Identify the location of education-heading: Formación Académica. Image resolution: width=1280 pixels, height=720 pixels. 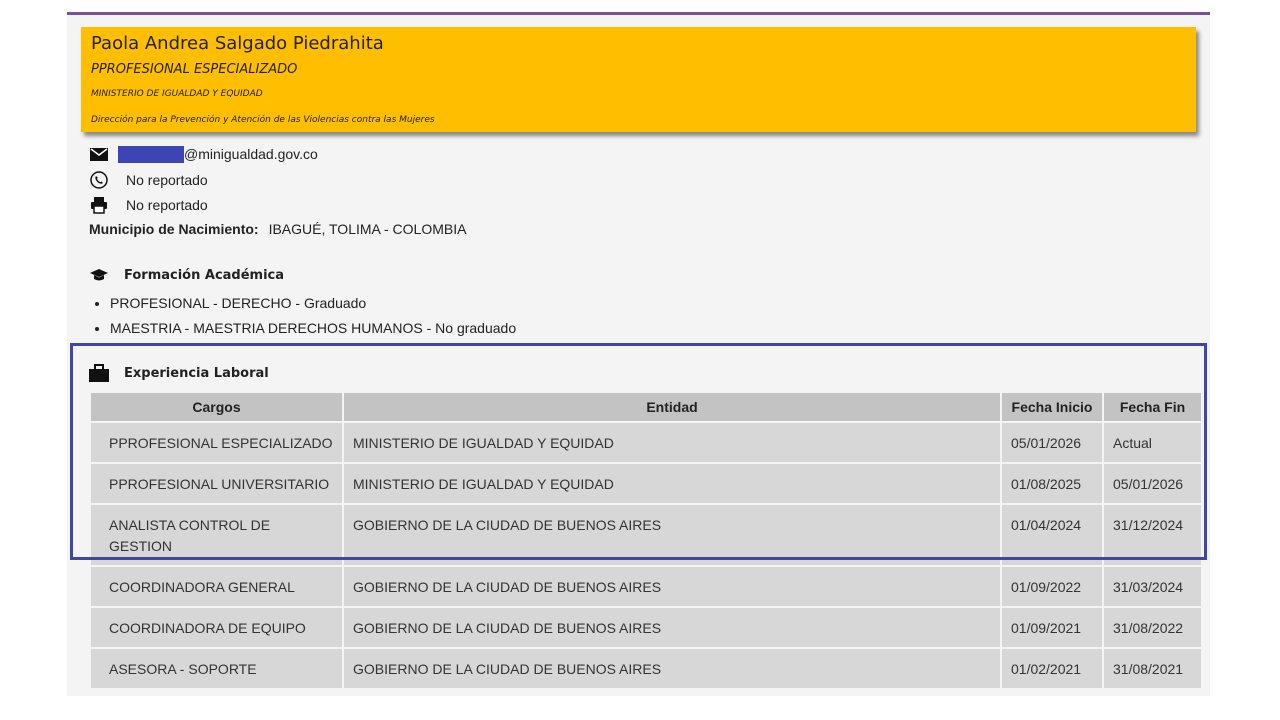
(186, 275).